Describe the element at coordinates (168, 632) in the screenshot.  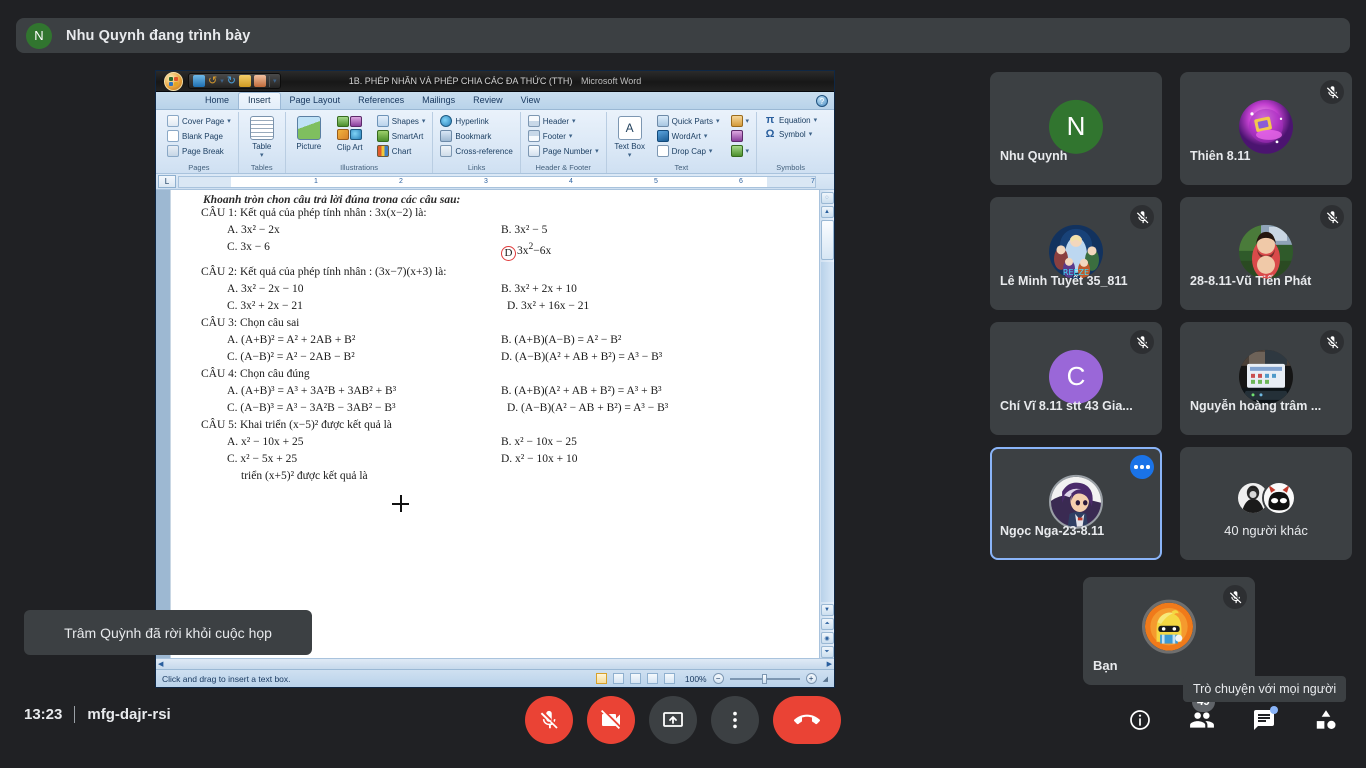
I see `leave-notification-toast: Trâm Quỳnh đã rời khỏi cuộc họp` at that location.